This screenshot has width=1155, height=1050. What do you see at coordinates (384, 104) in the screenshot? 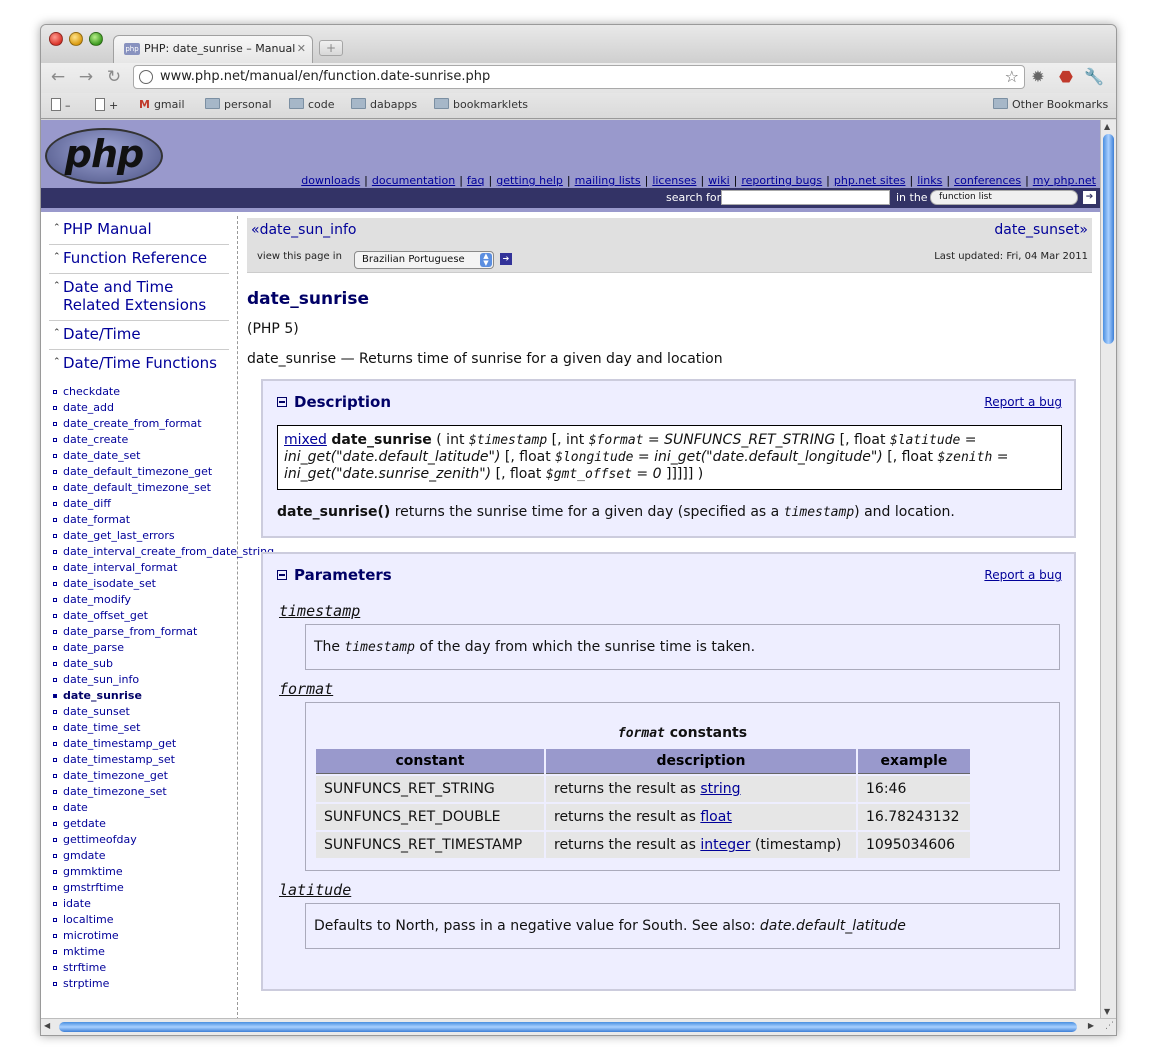
I see `bookmark-dabapps: dabapps` at bounding box center [384, 104].